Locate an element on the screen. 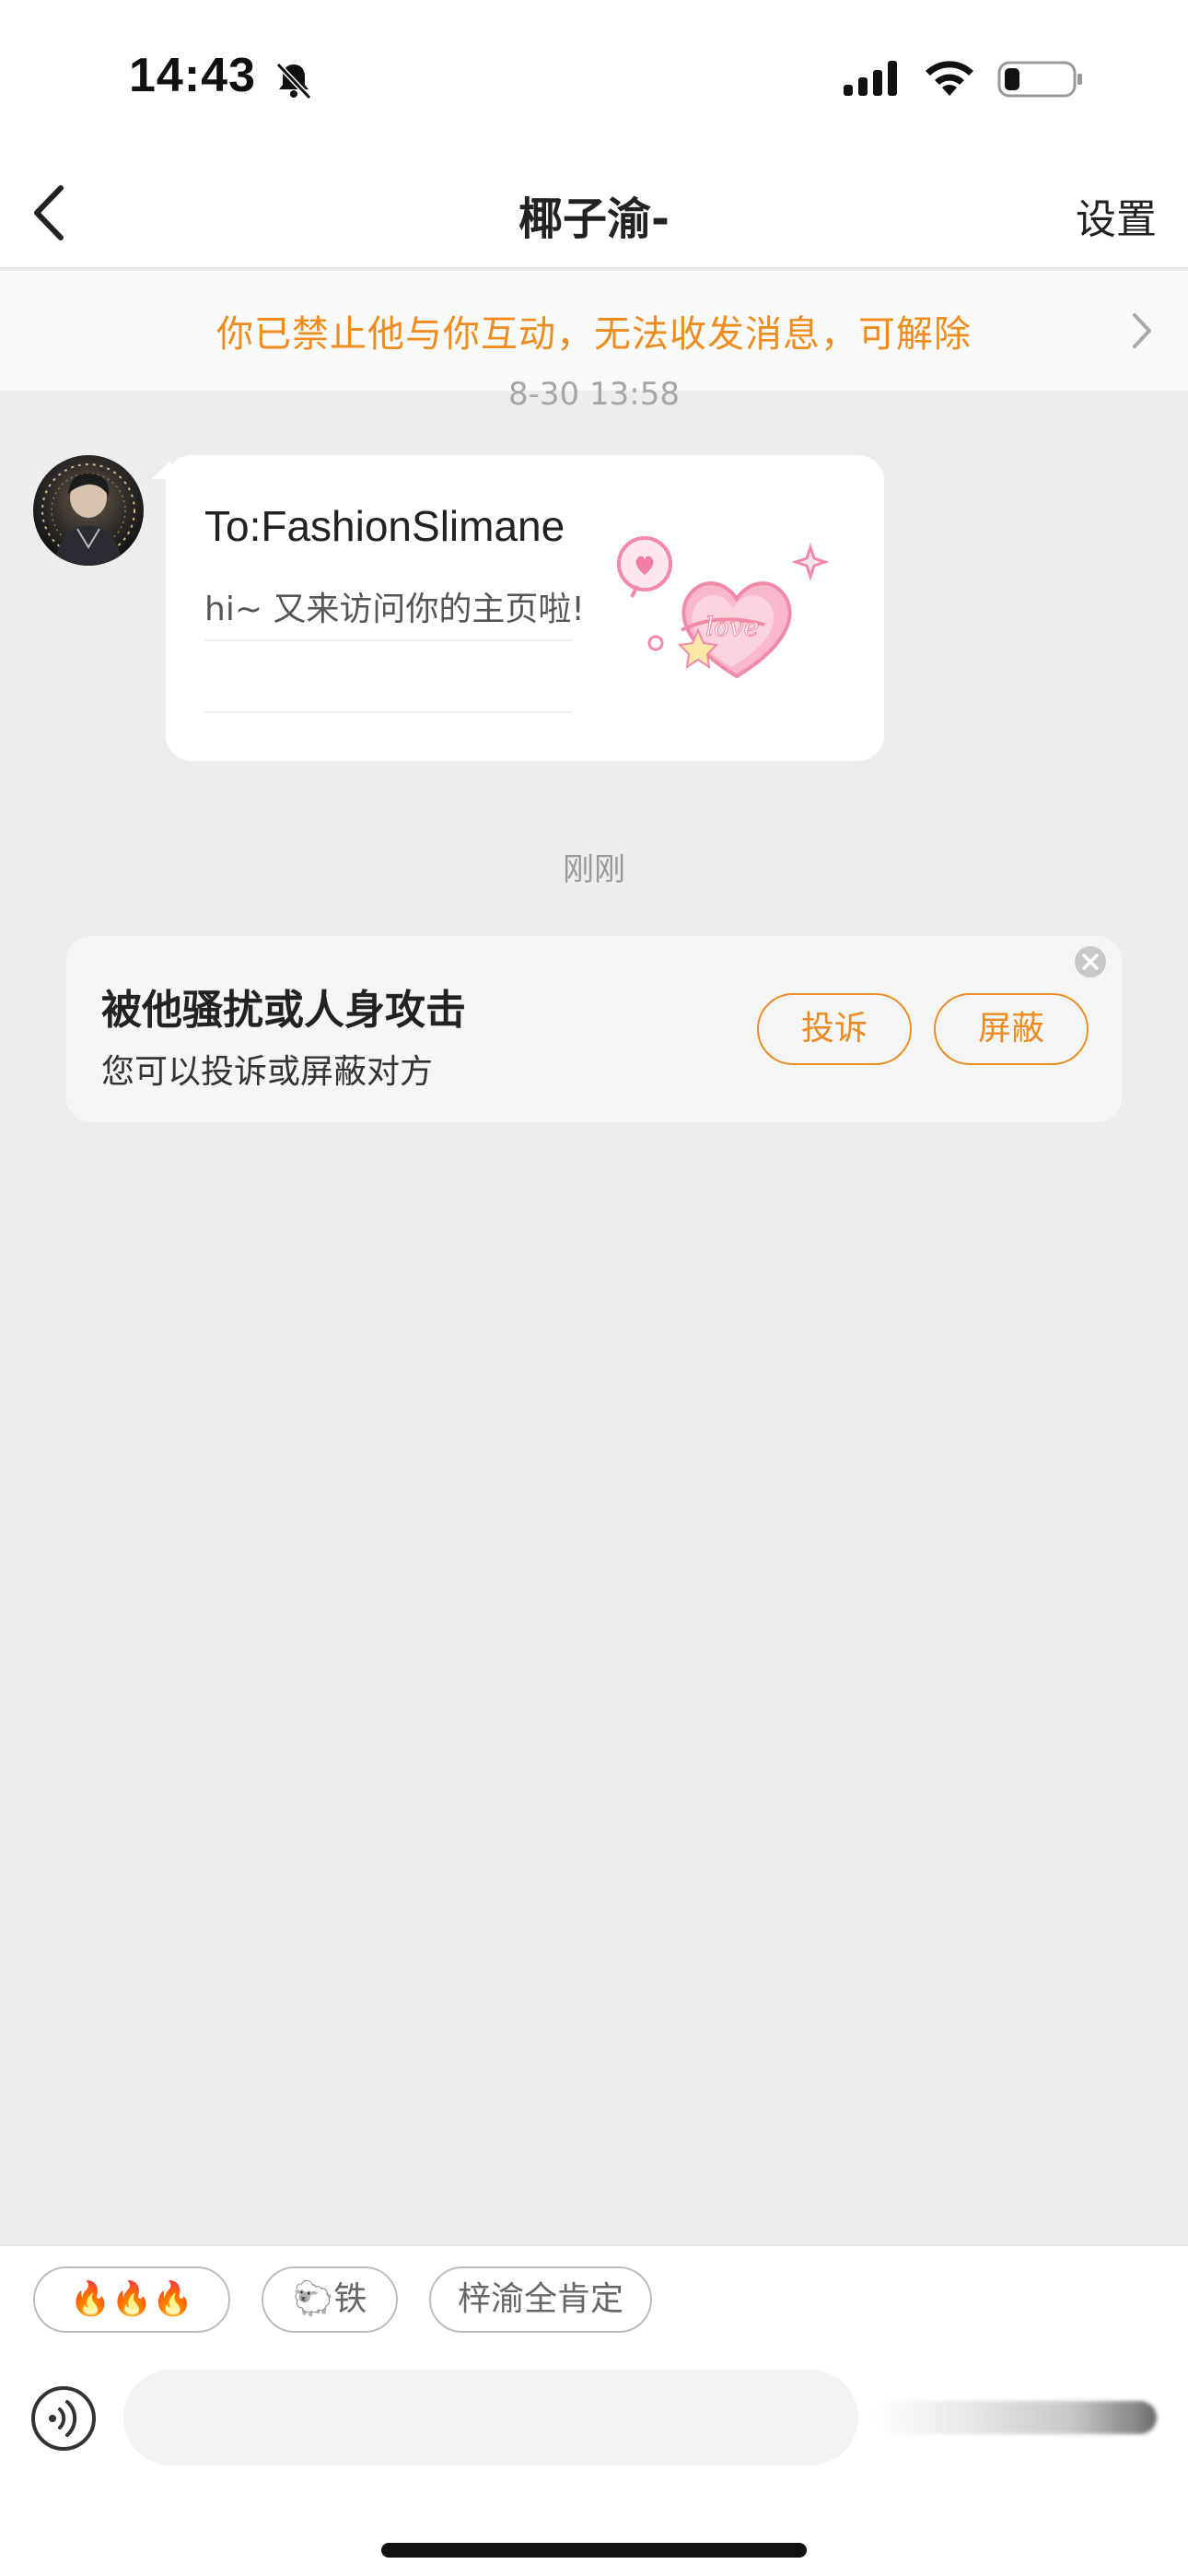  card-subtitle: hi~ 又来访问你的主页啦! is located at coordinates (394, 609).